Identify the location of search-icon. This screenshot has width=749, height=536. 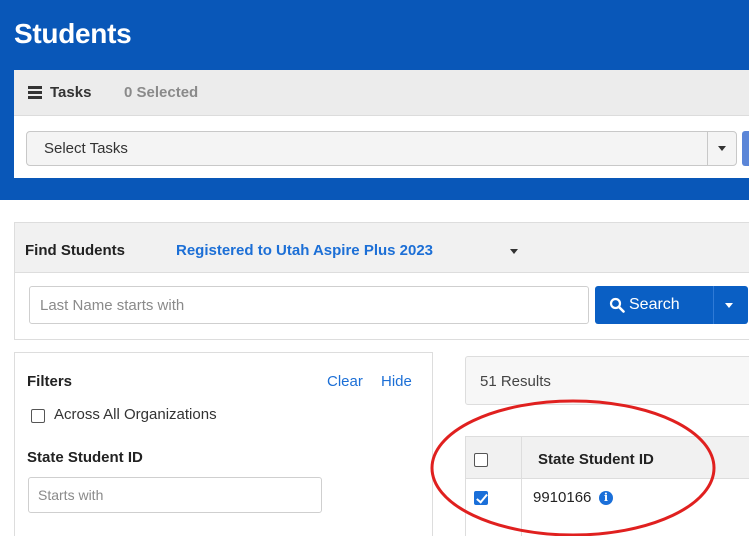
(617, 305).